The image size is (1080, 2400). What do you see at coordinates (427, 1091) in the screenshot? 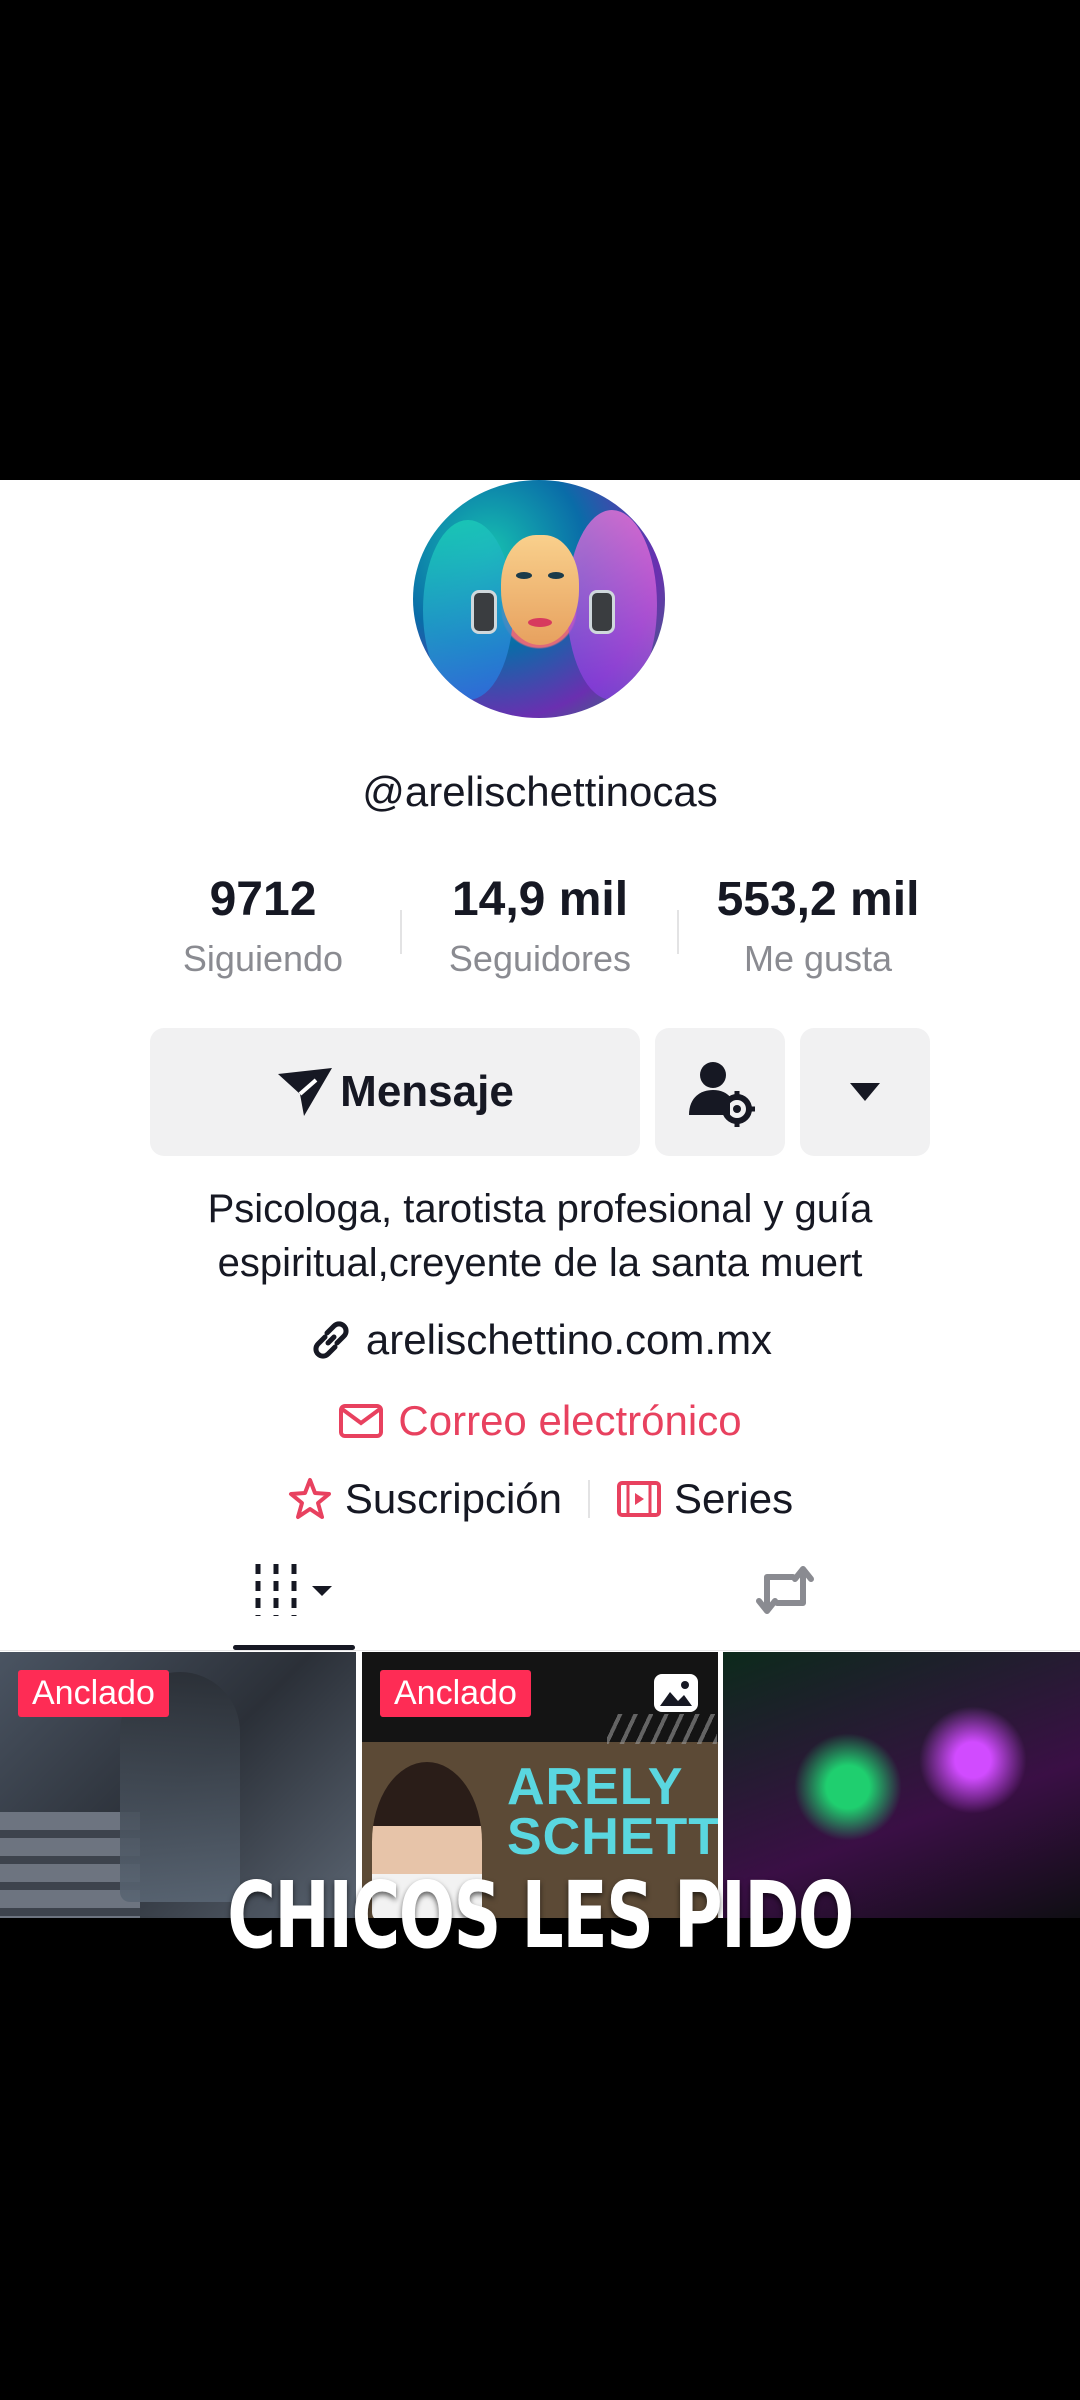
I see `message-button-label: Mensaje` at bounding box center [427, 1091].